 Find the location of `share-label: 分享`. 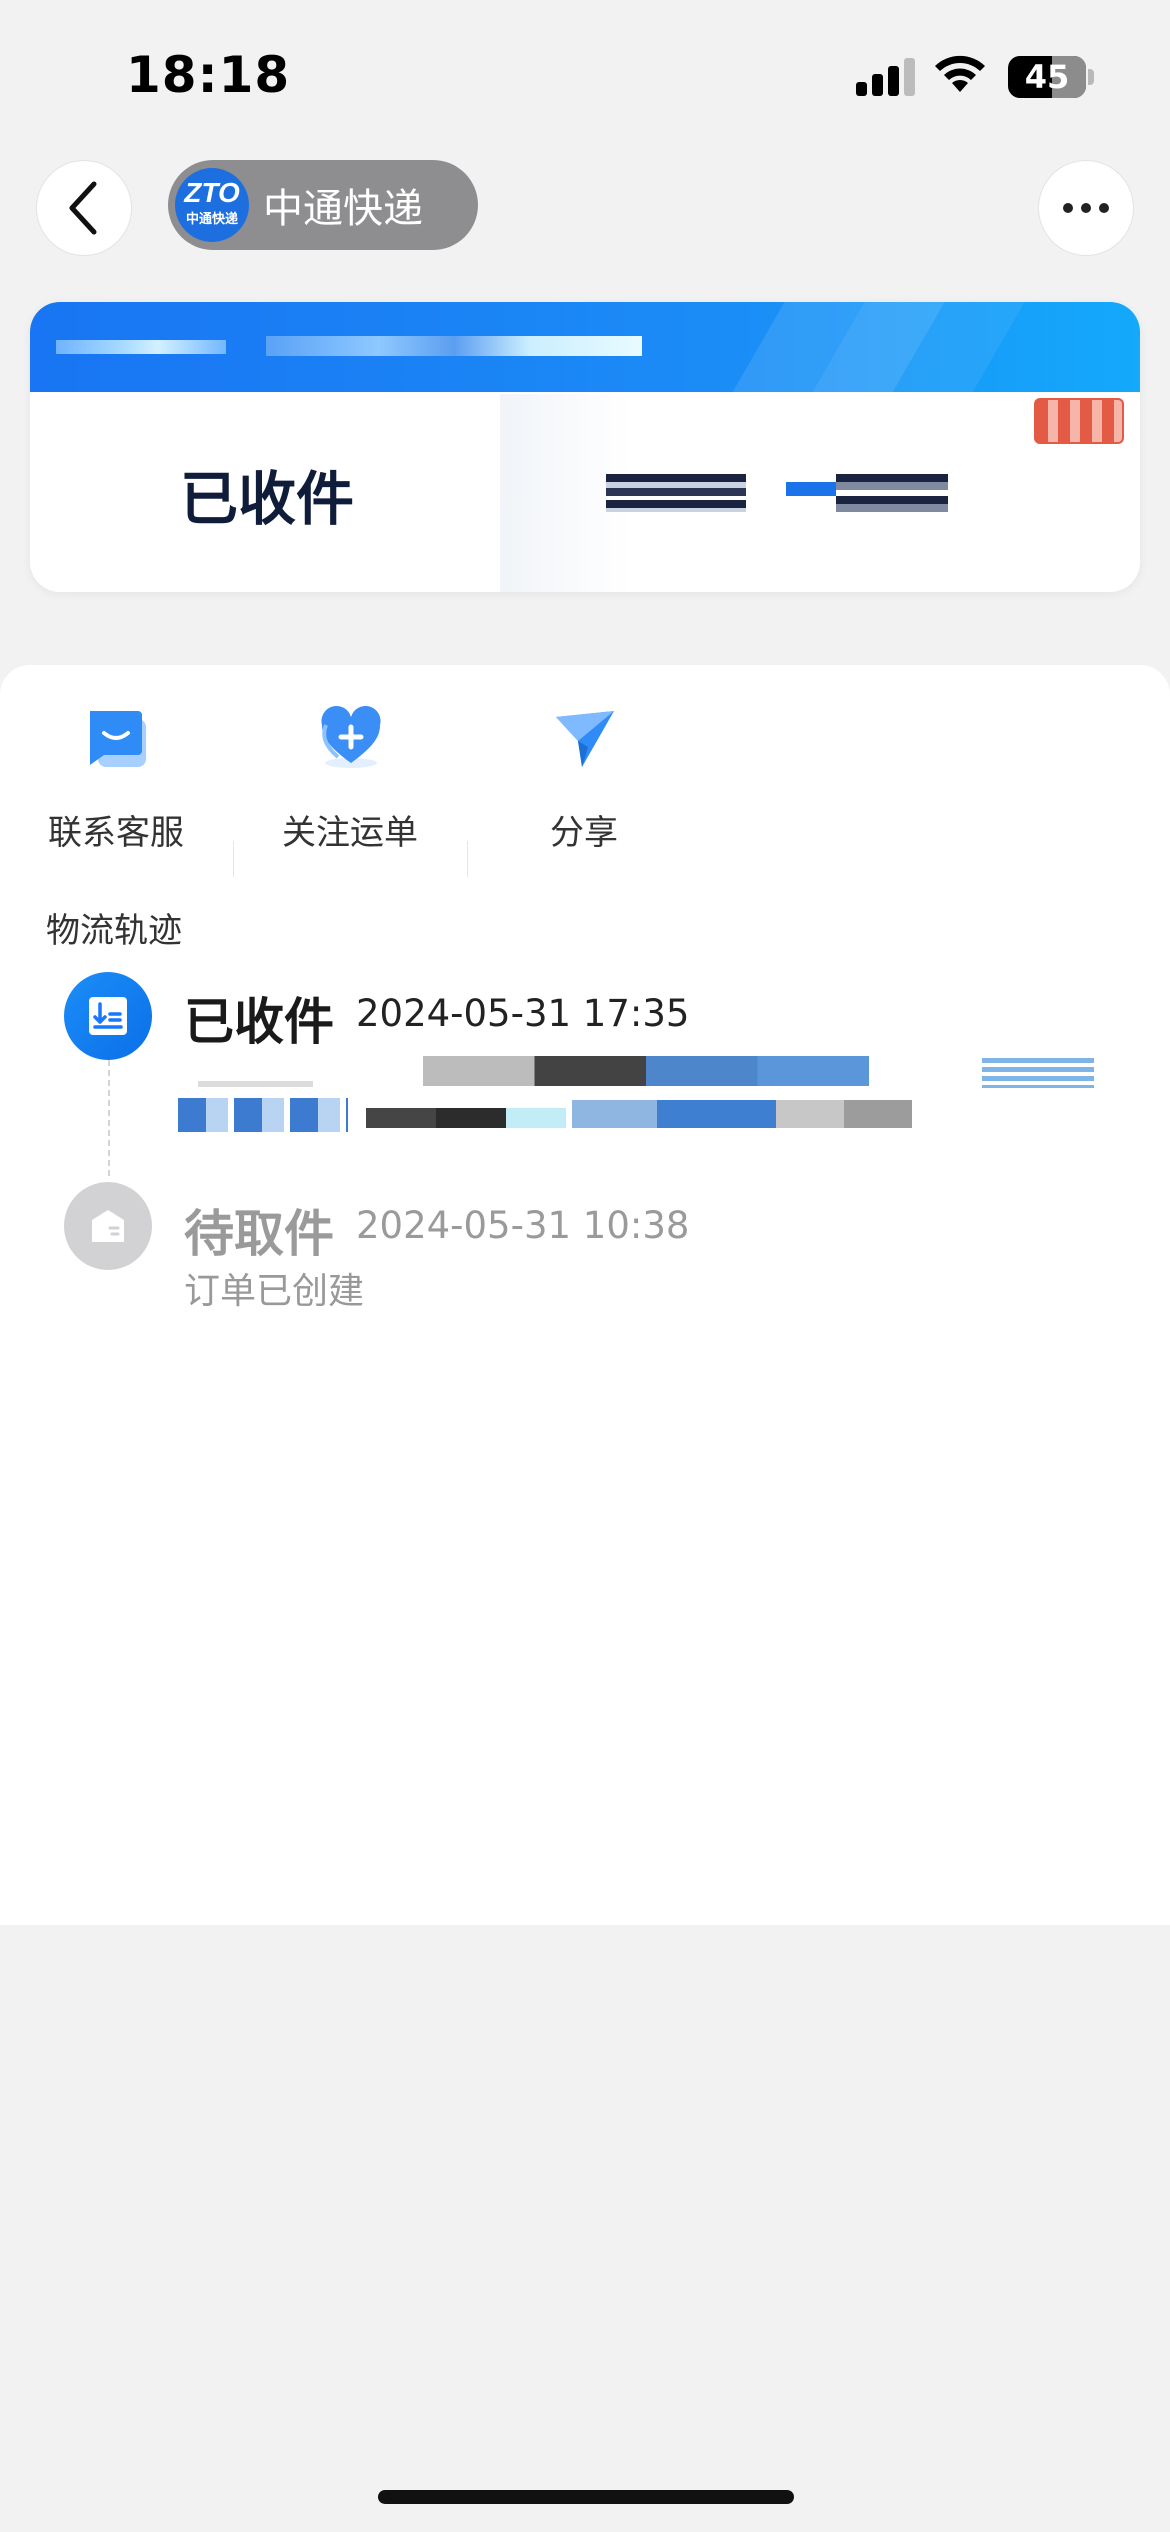

share-label: 分享 is located at coordinates (584, 833).